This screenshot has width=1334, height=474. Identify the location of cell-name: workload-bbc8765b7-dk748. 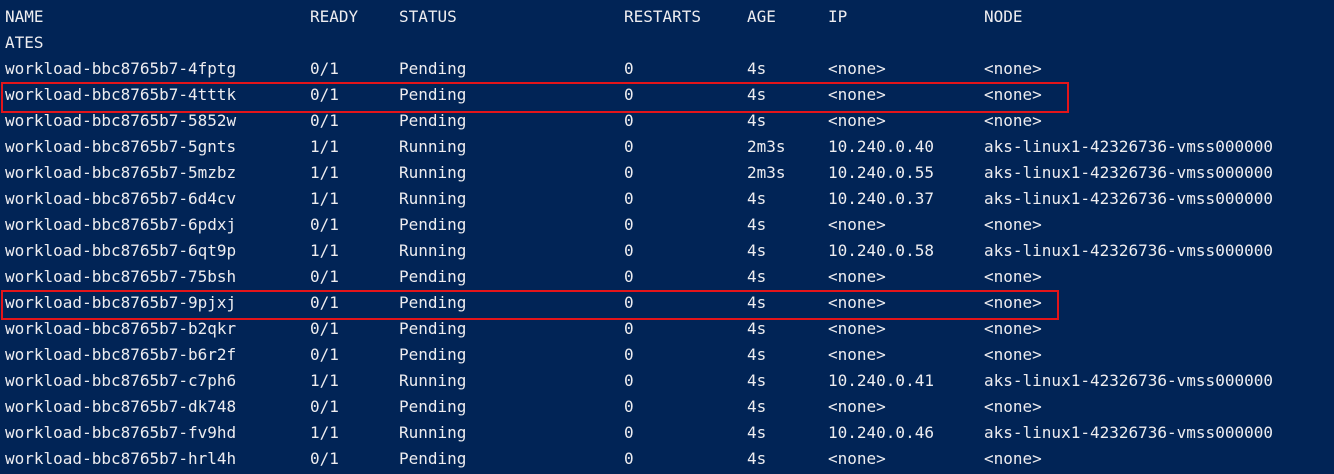
(121, 406).